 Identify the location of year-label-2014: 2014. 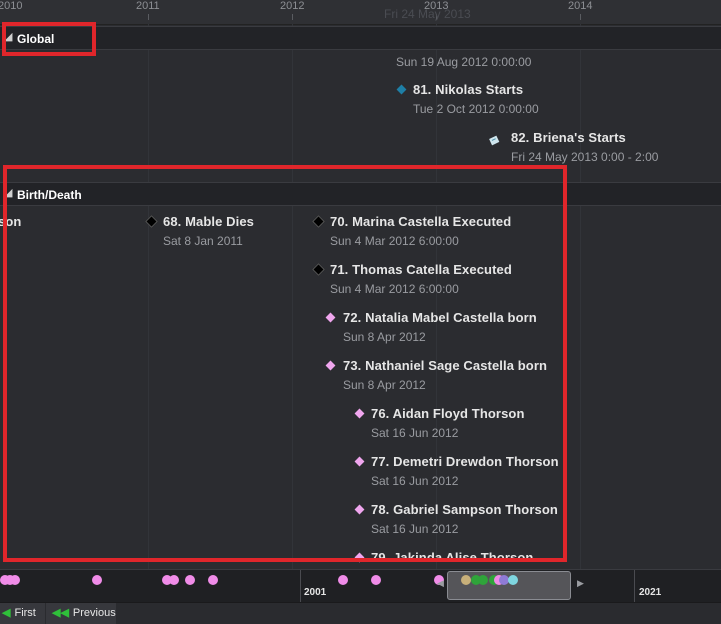
(580, 6).